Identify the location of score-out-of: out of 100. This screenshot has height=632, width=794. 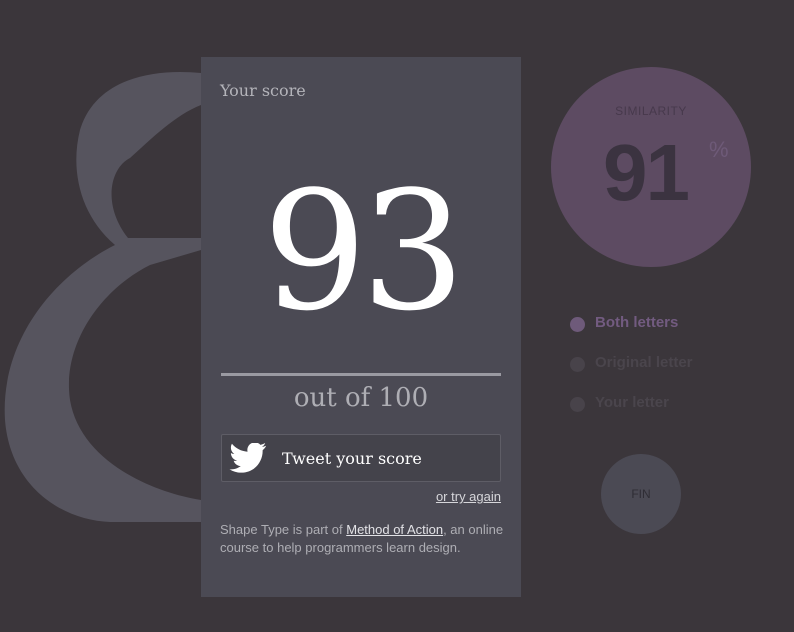
(361, 398).